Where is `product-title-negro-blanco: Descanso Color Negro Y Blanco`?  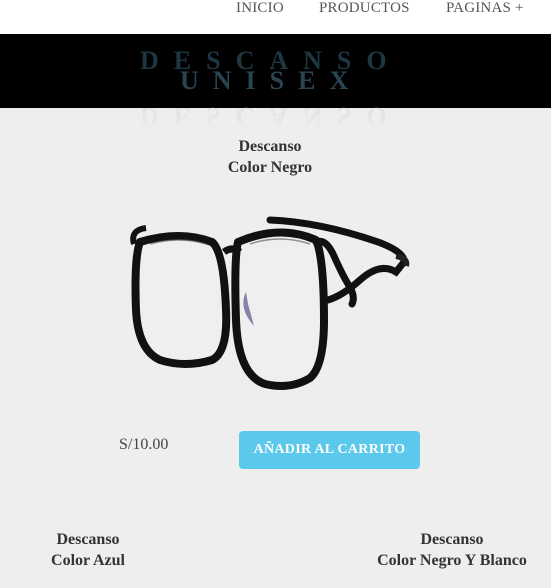
product-title-negro-blanco: Descanso Color Negro Y Blanco is located at coordinates (451, 550).